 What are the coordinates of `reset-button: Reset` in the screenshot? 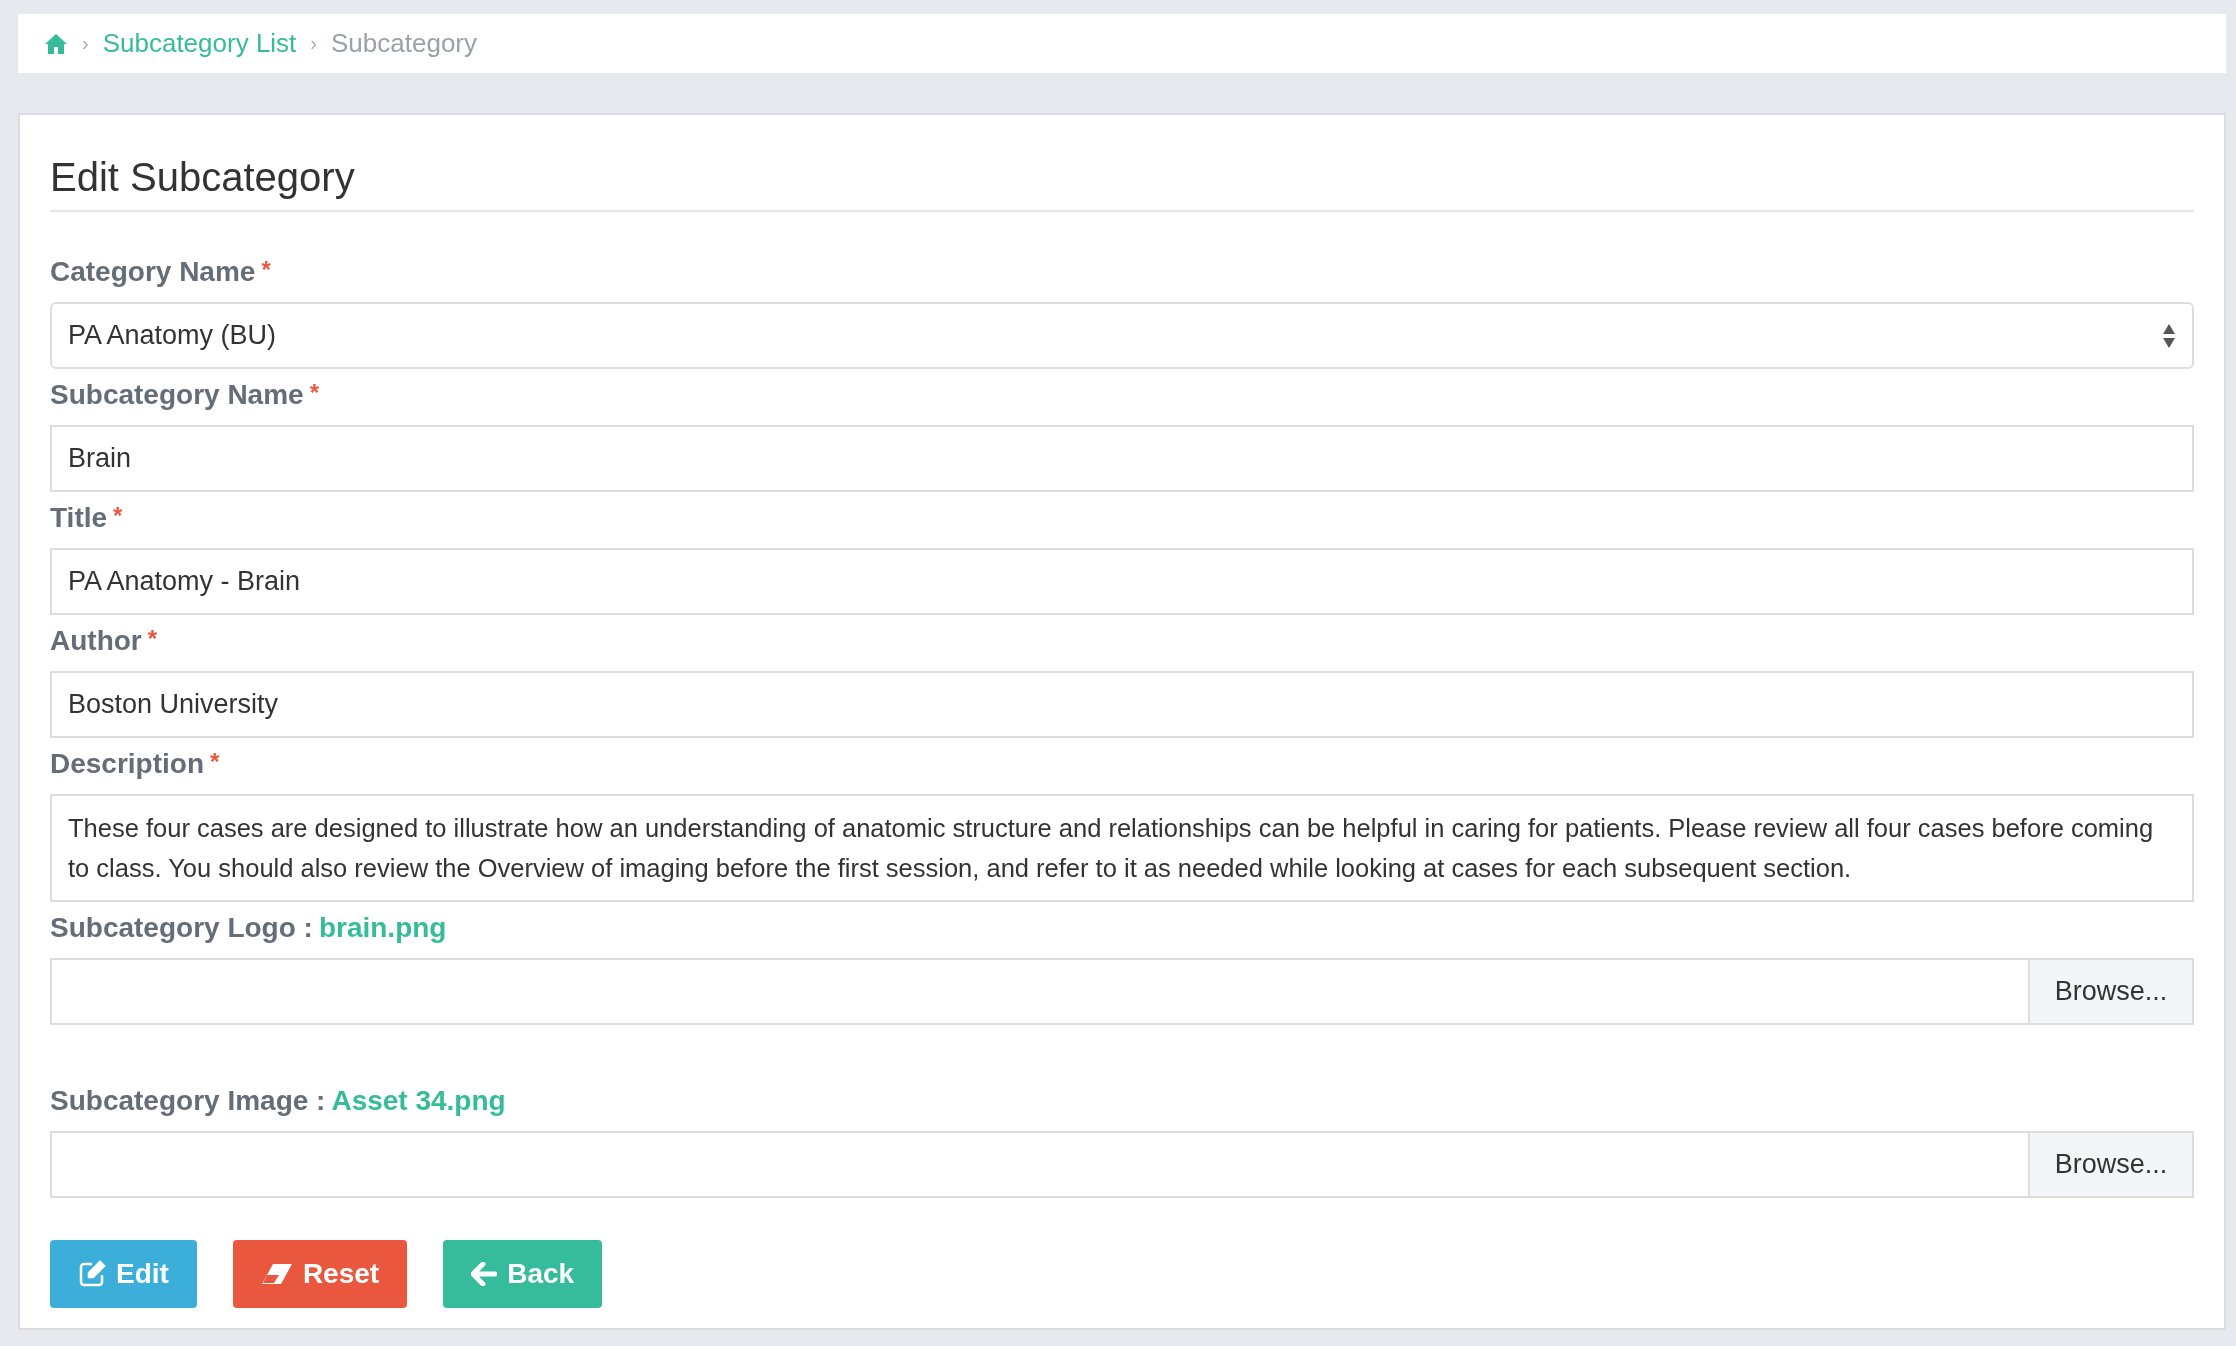 It's located at (320, 1274).